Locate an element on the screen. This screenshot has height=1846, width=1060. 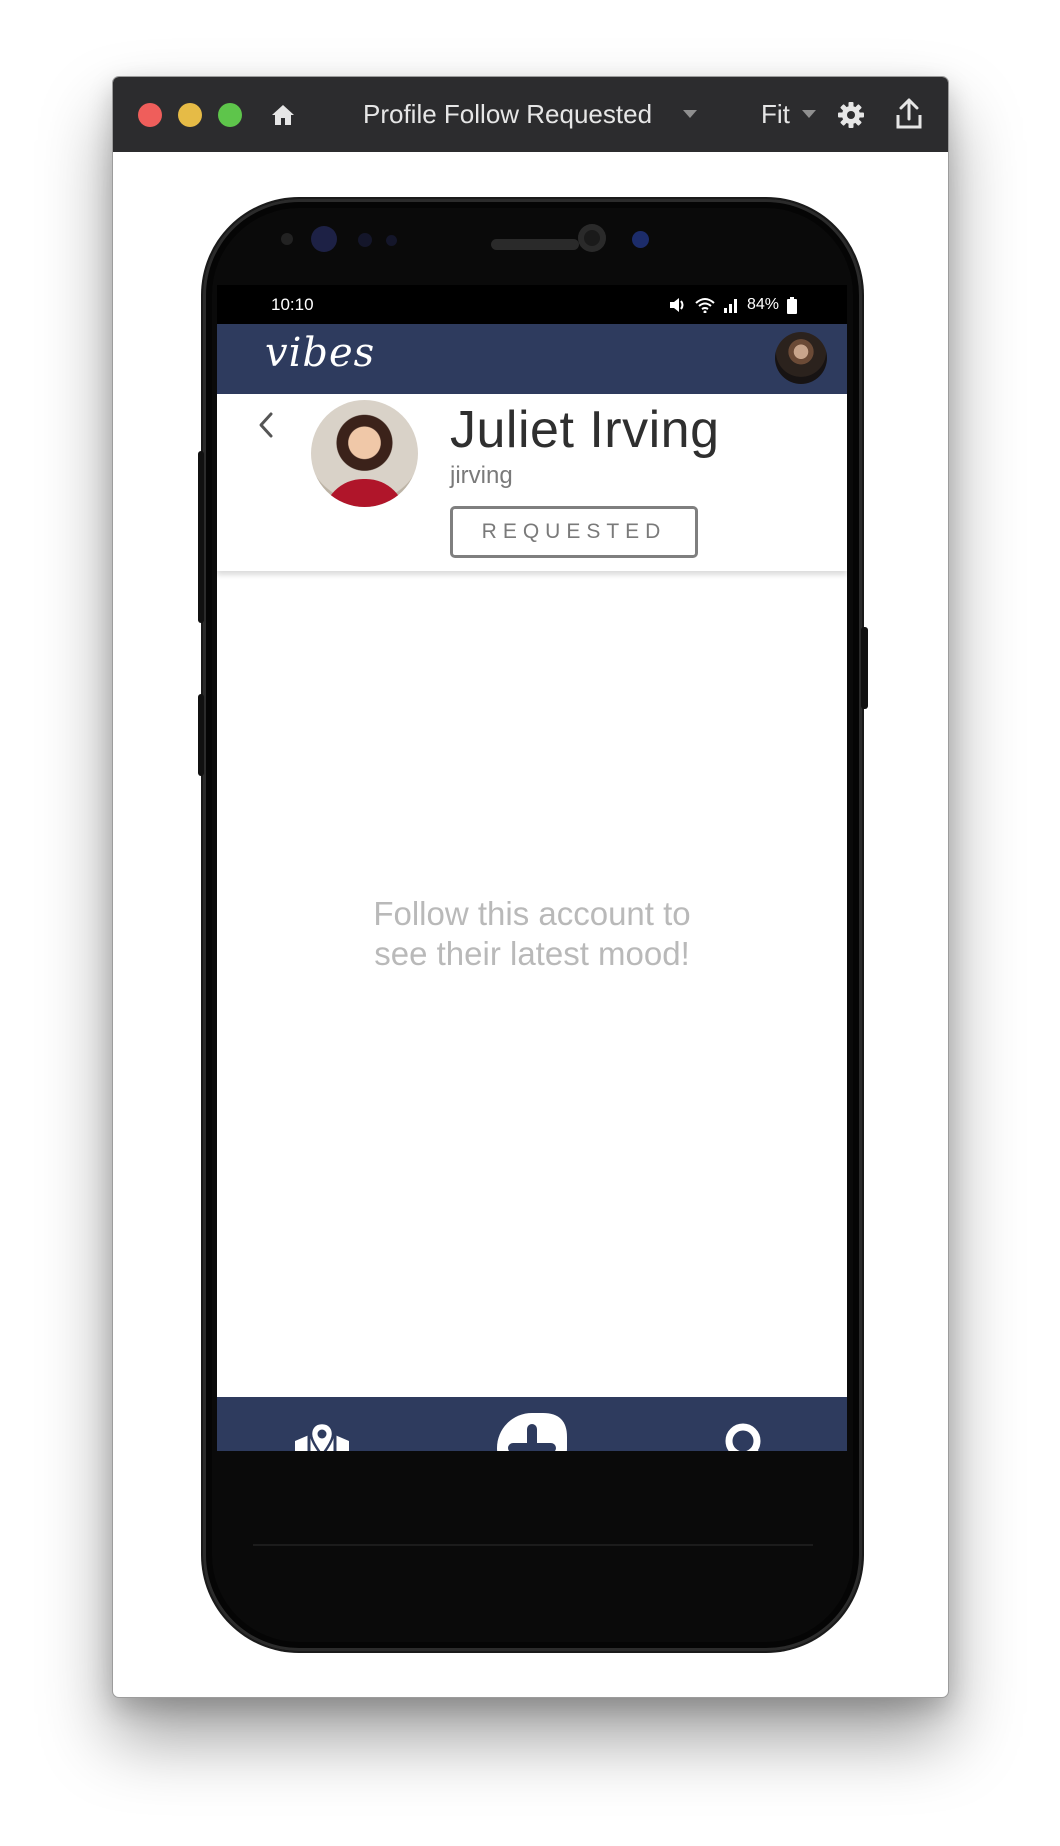
power-button is located at coordinates (864, 668).